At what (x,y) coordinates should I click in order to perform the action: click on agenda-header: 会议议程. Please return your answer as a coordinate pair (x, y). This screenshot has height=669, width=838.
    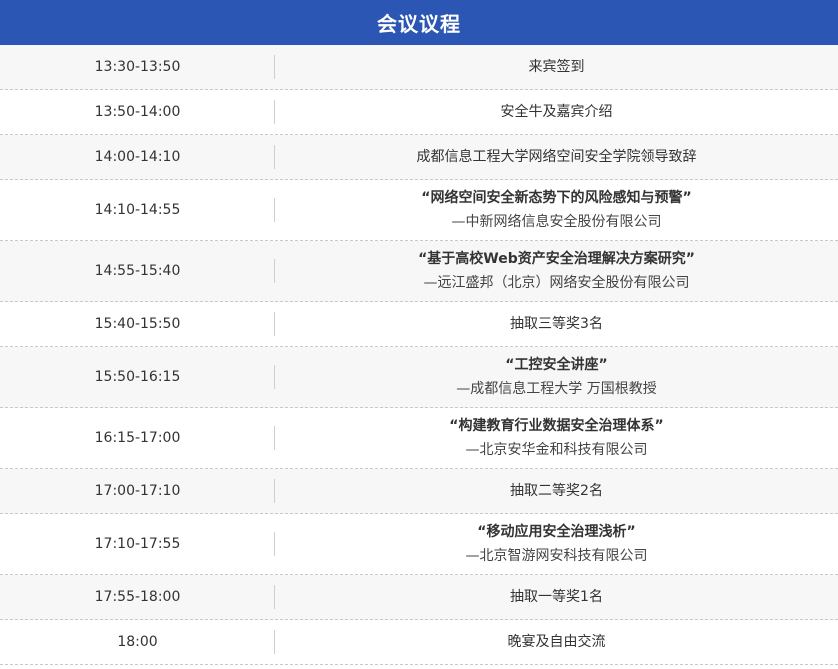
    Looking at the image, I should click on (419, 22).